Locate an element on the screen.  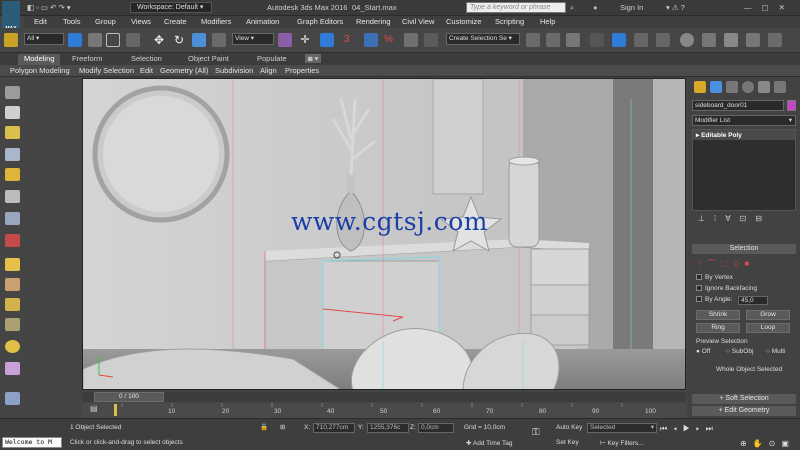
menu-customize: Customize is located at coordinates (463, 21).